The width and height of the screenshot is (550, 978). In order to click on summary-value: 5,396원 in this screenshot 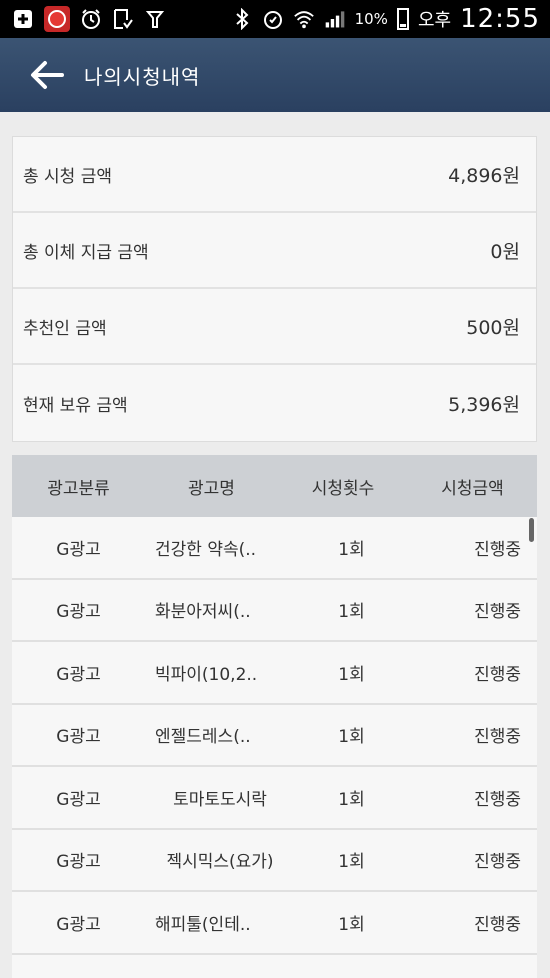, I will do `click(484, 404)`.